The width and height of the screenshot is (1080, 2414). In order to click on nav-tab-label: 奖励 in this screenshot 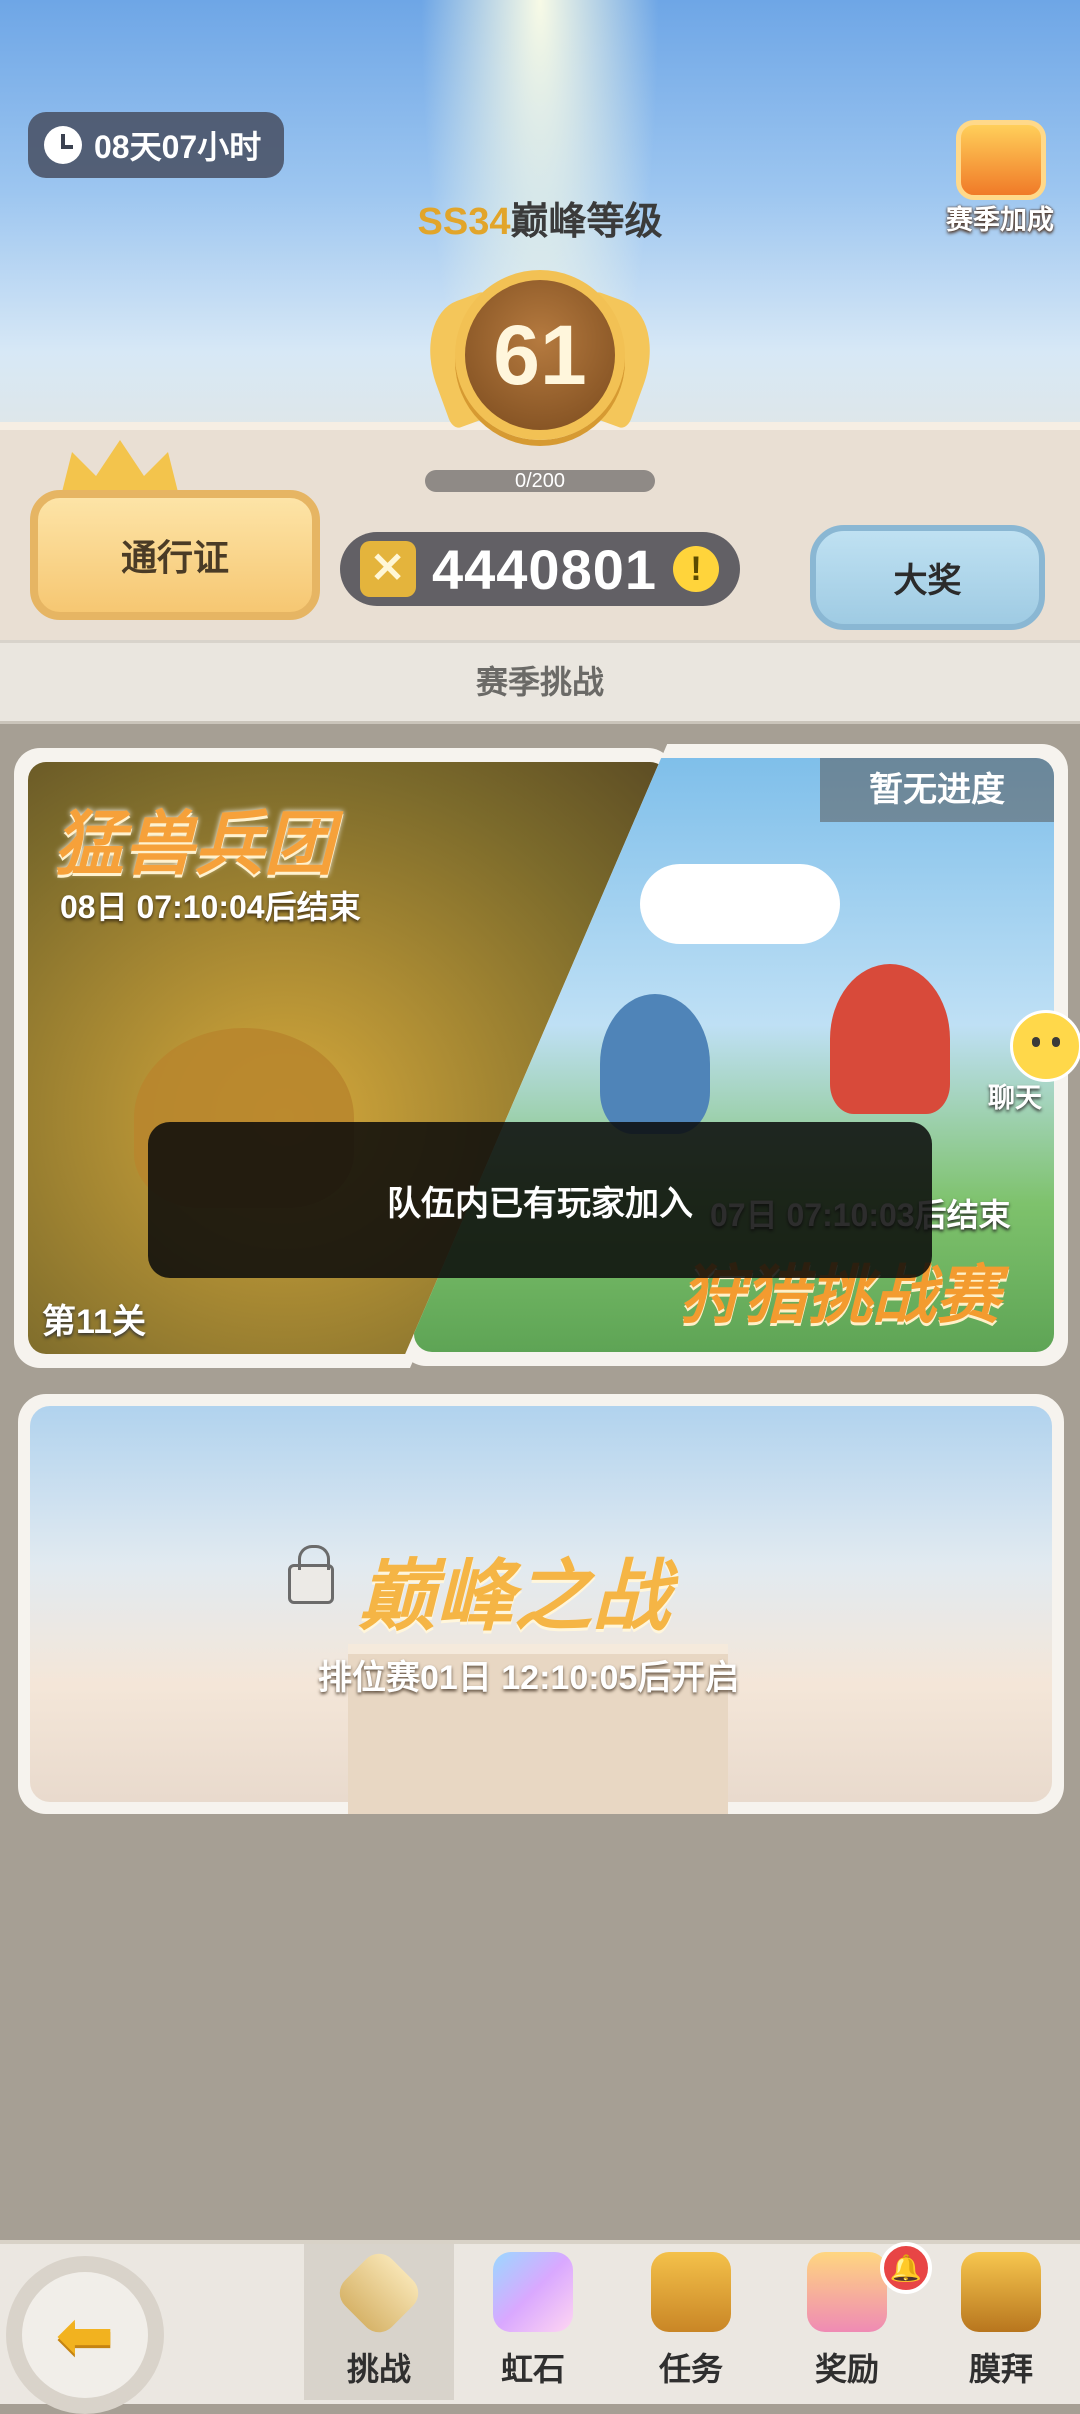, I will do `click(846, 2369)`.